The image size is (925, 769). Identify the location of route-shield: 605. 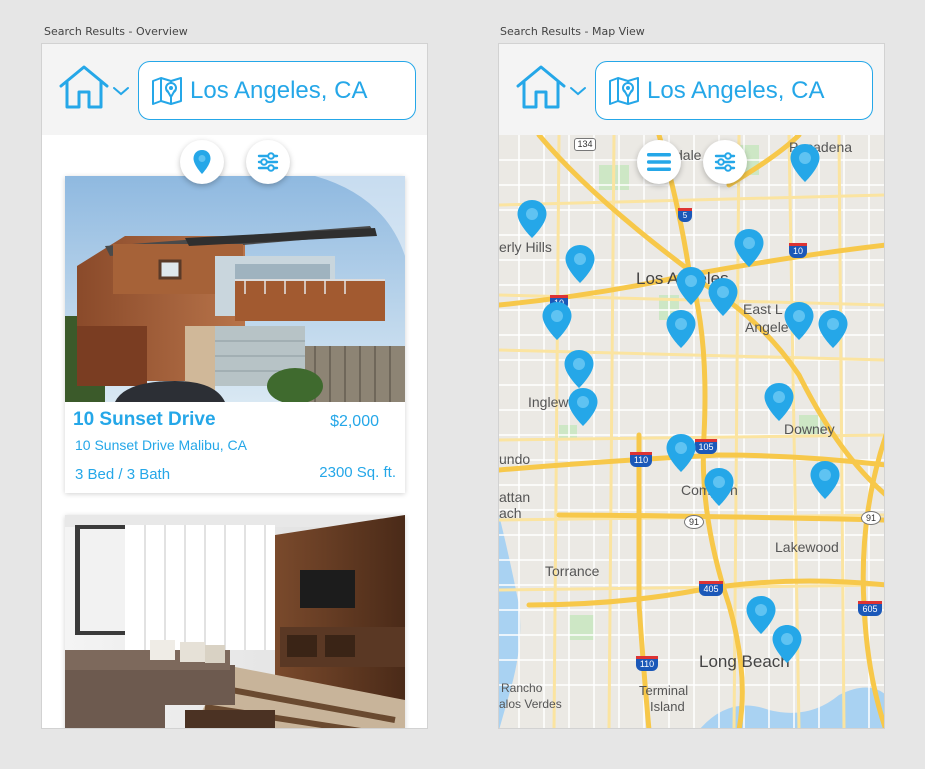
(870, 608).